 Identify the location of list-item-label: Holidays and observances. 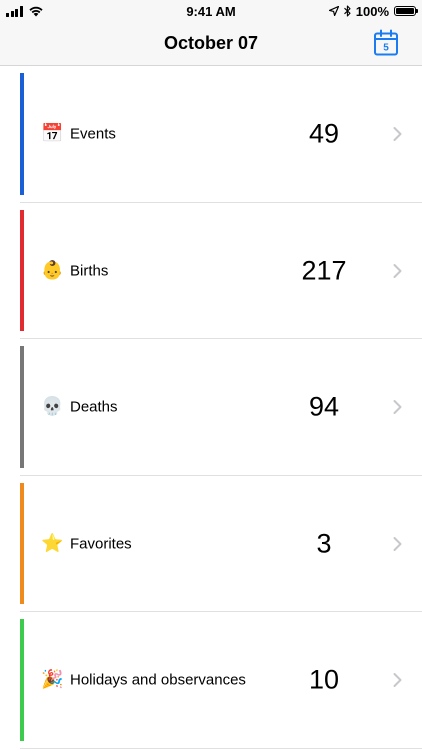
(158, 680).